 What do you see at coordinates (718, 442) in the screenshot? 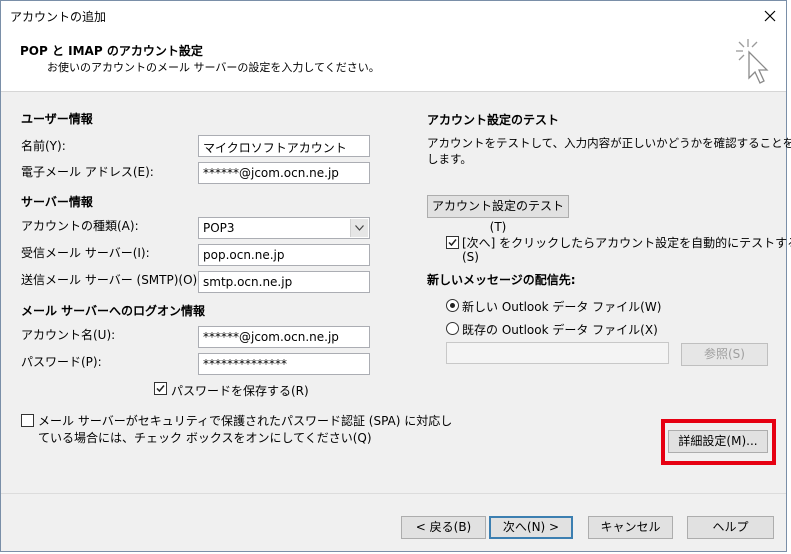
I see `highlight-box` at bounding box center [718, 442].